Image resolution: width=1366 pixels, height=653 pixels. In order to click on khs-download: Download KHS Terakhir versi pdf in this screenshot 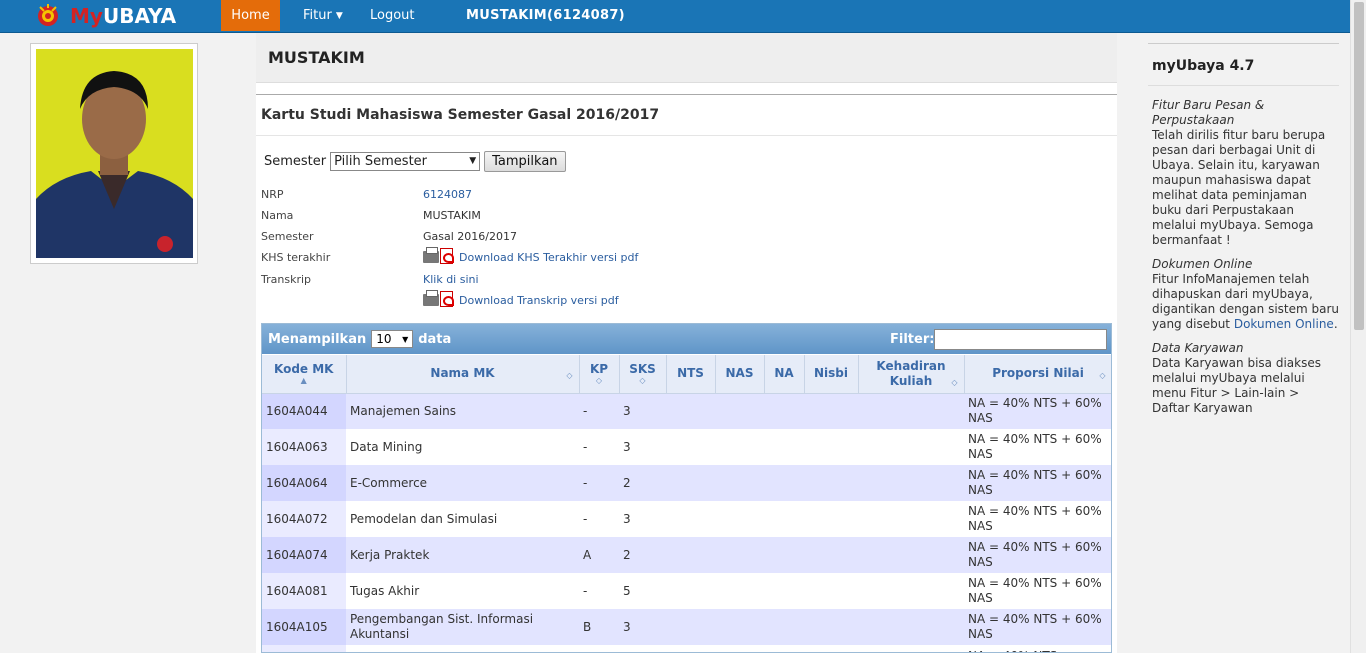, I will do `click(530, 255)`.